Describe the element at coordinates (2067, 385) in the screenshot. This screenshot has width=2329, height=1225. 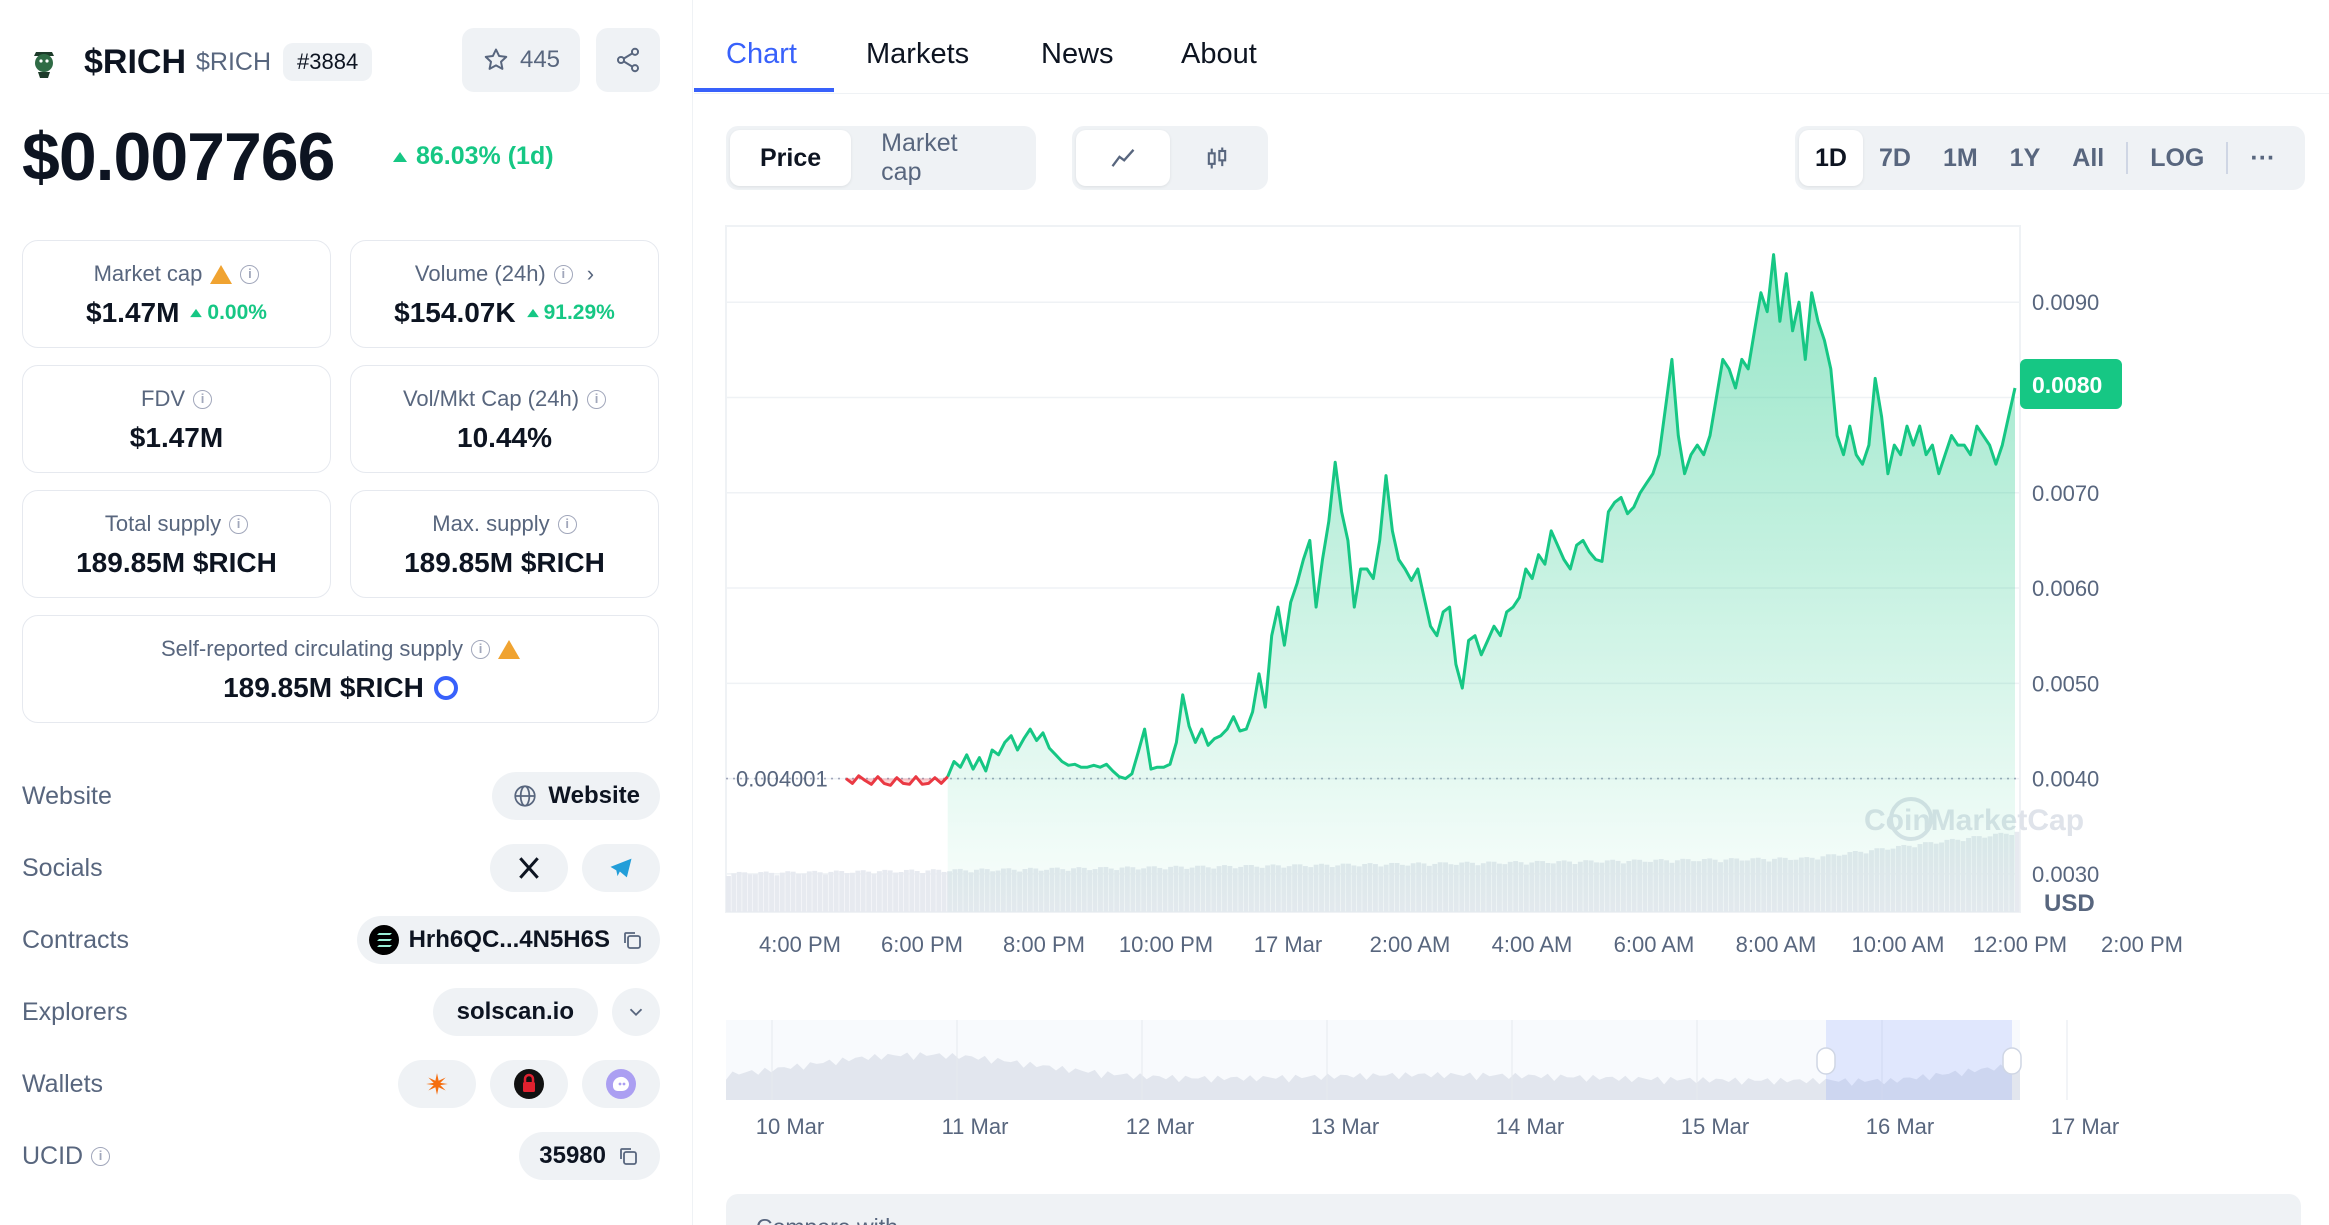
I see `current-price-label: 0.0080` at that location.